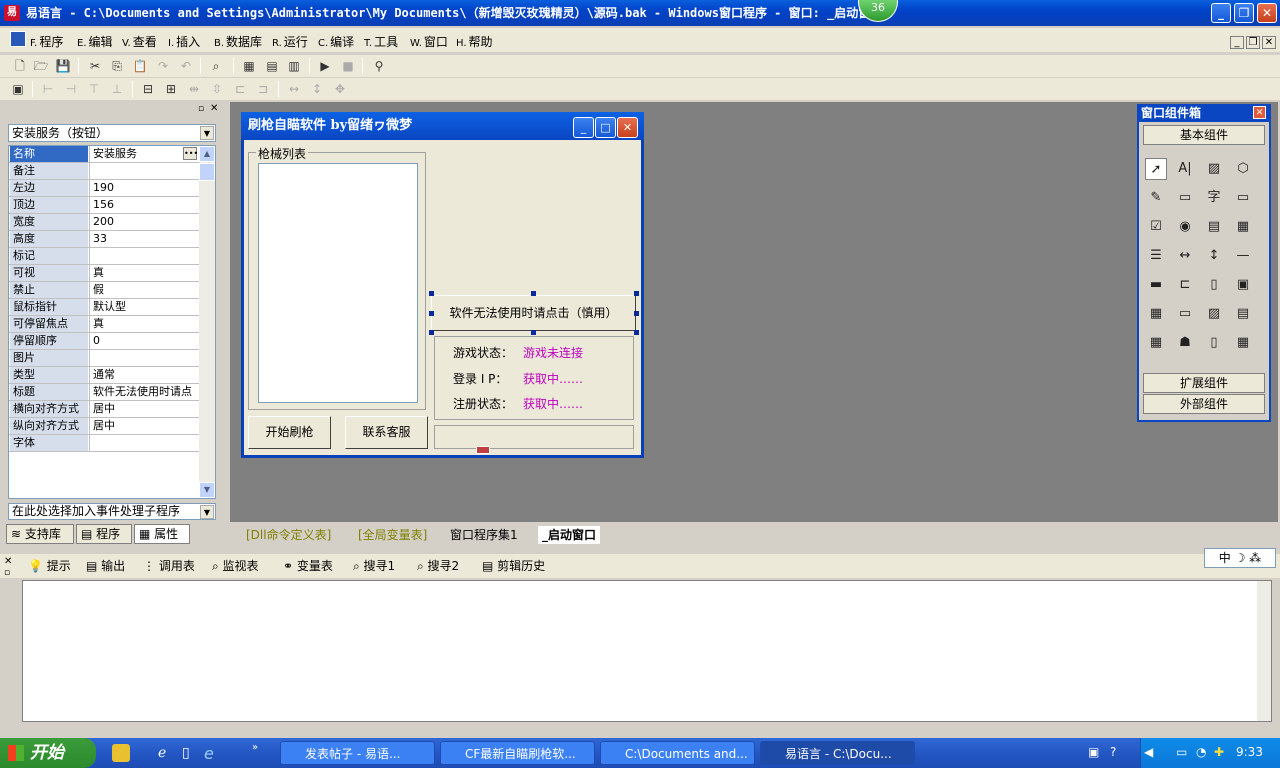 The width and height of the screenshot is (1280, 768). Describe the element at coordinates (186, 753) in the screenshot. I see `quicklaunch-desktop-icon: ▯` at that location.